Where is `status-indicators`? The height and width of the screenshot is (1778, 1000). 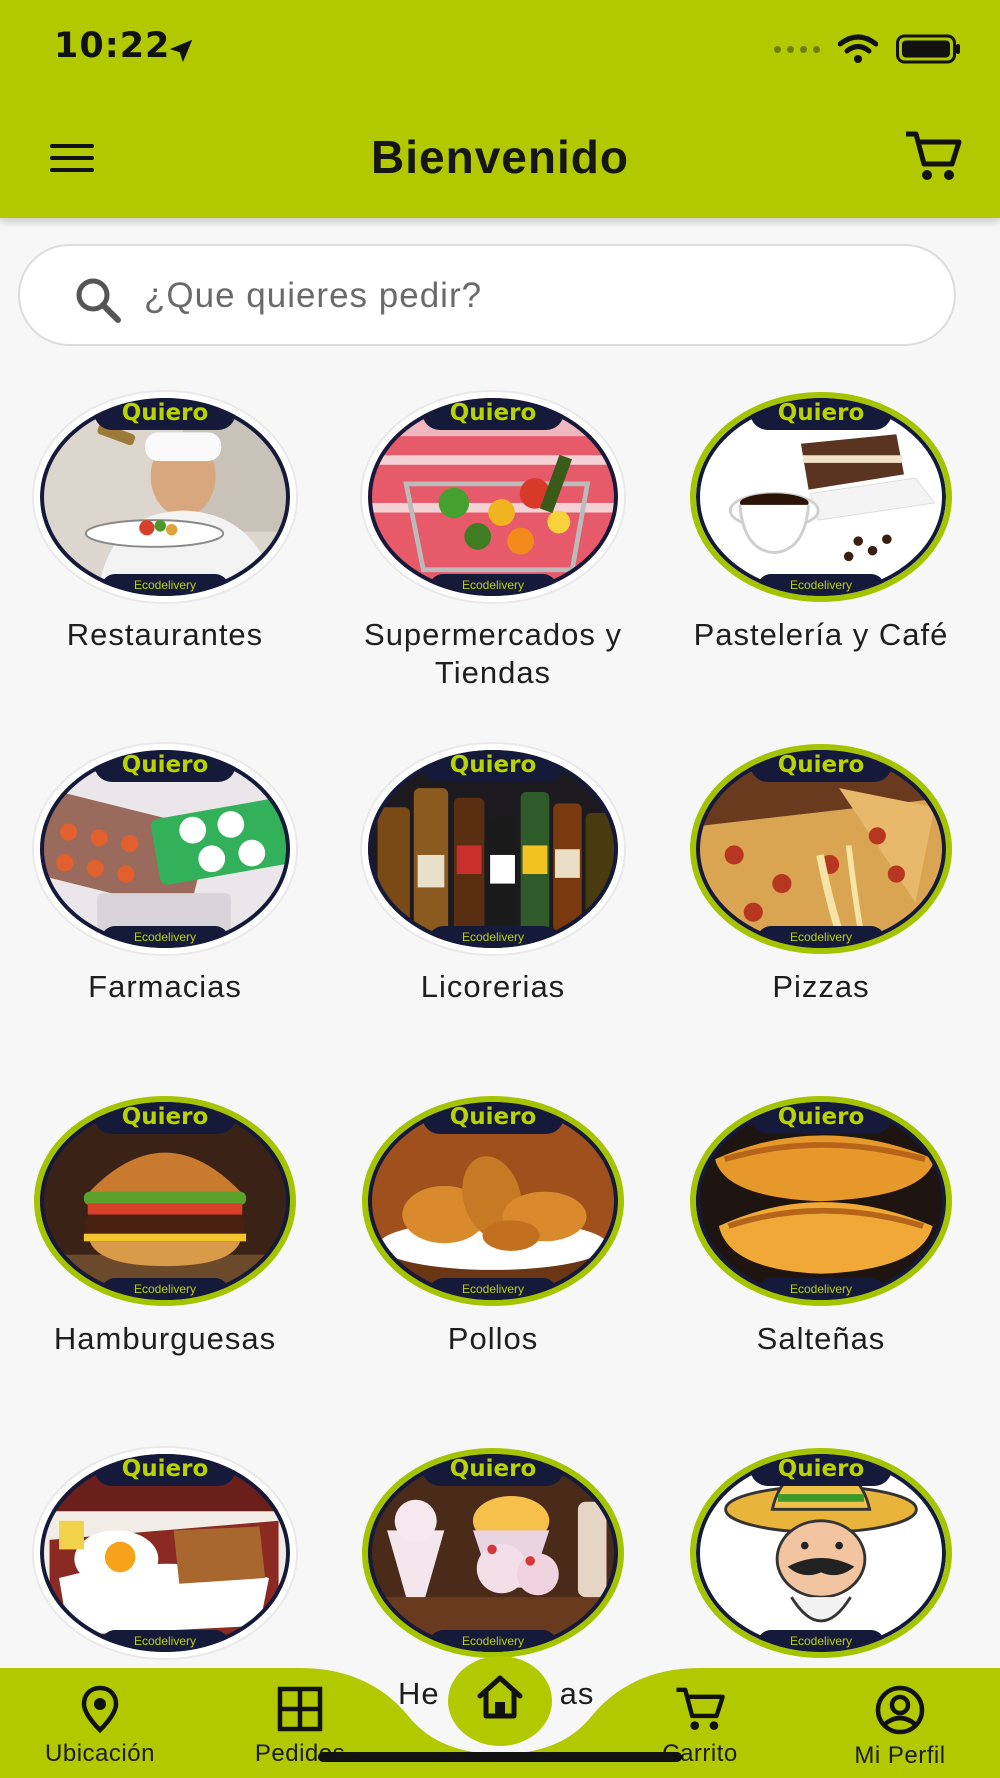 status-indicators is located at coordinates (868, 49).